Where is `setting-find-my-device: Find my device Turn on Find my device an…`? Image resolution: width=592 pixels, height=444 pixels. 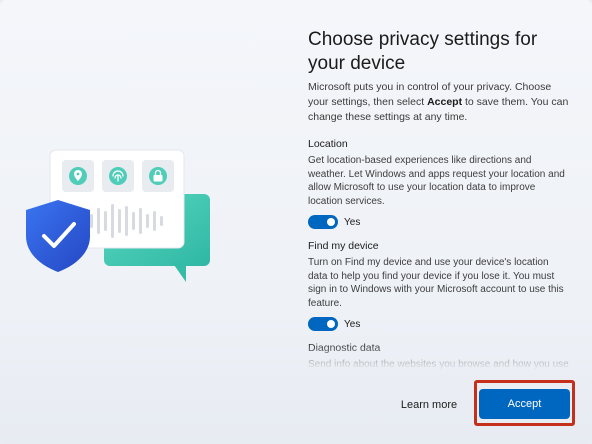
setting-find-my-device: Find my device Turn on Find my device an… is located at coordinates (439, 285).